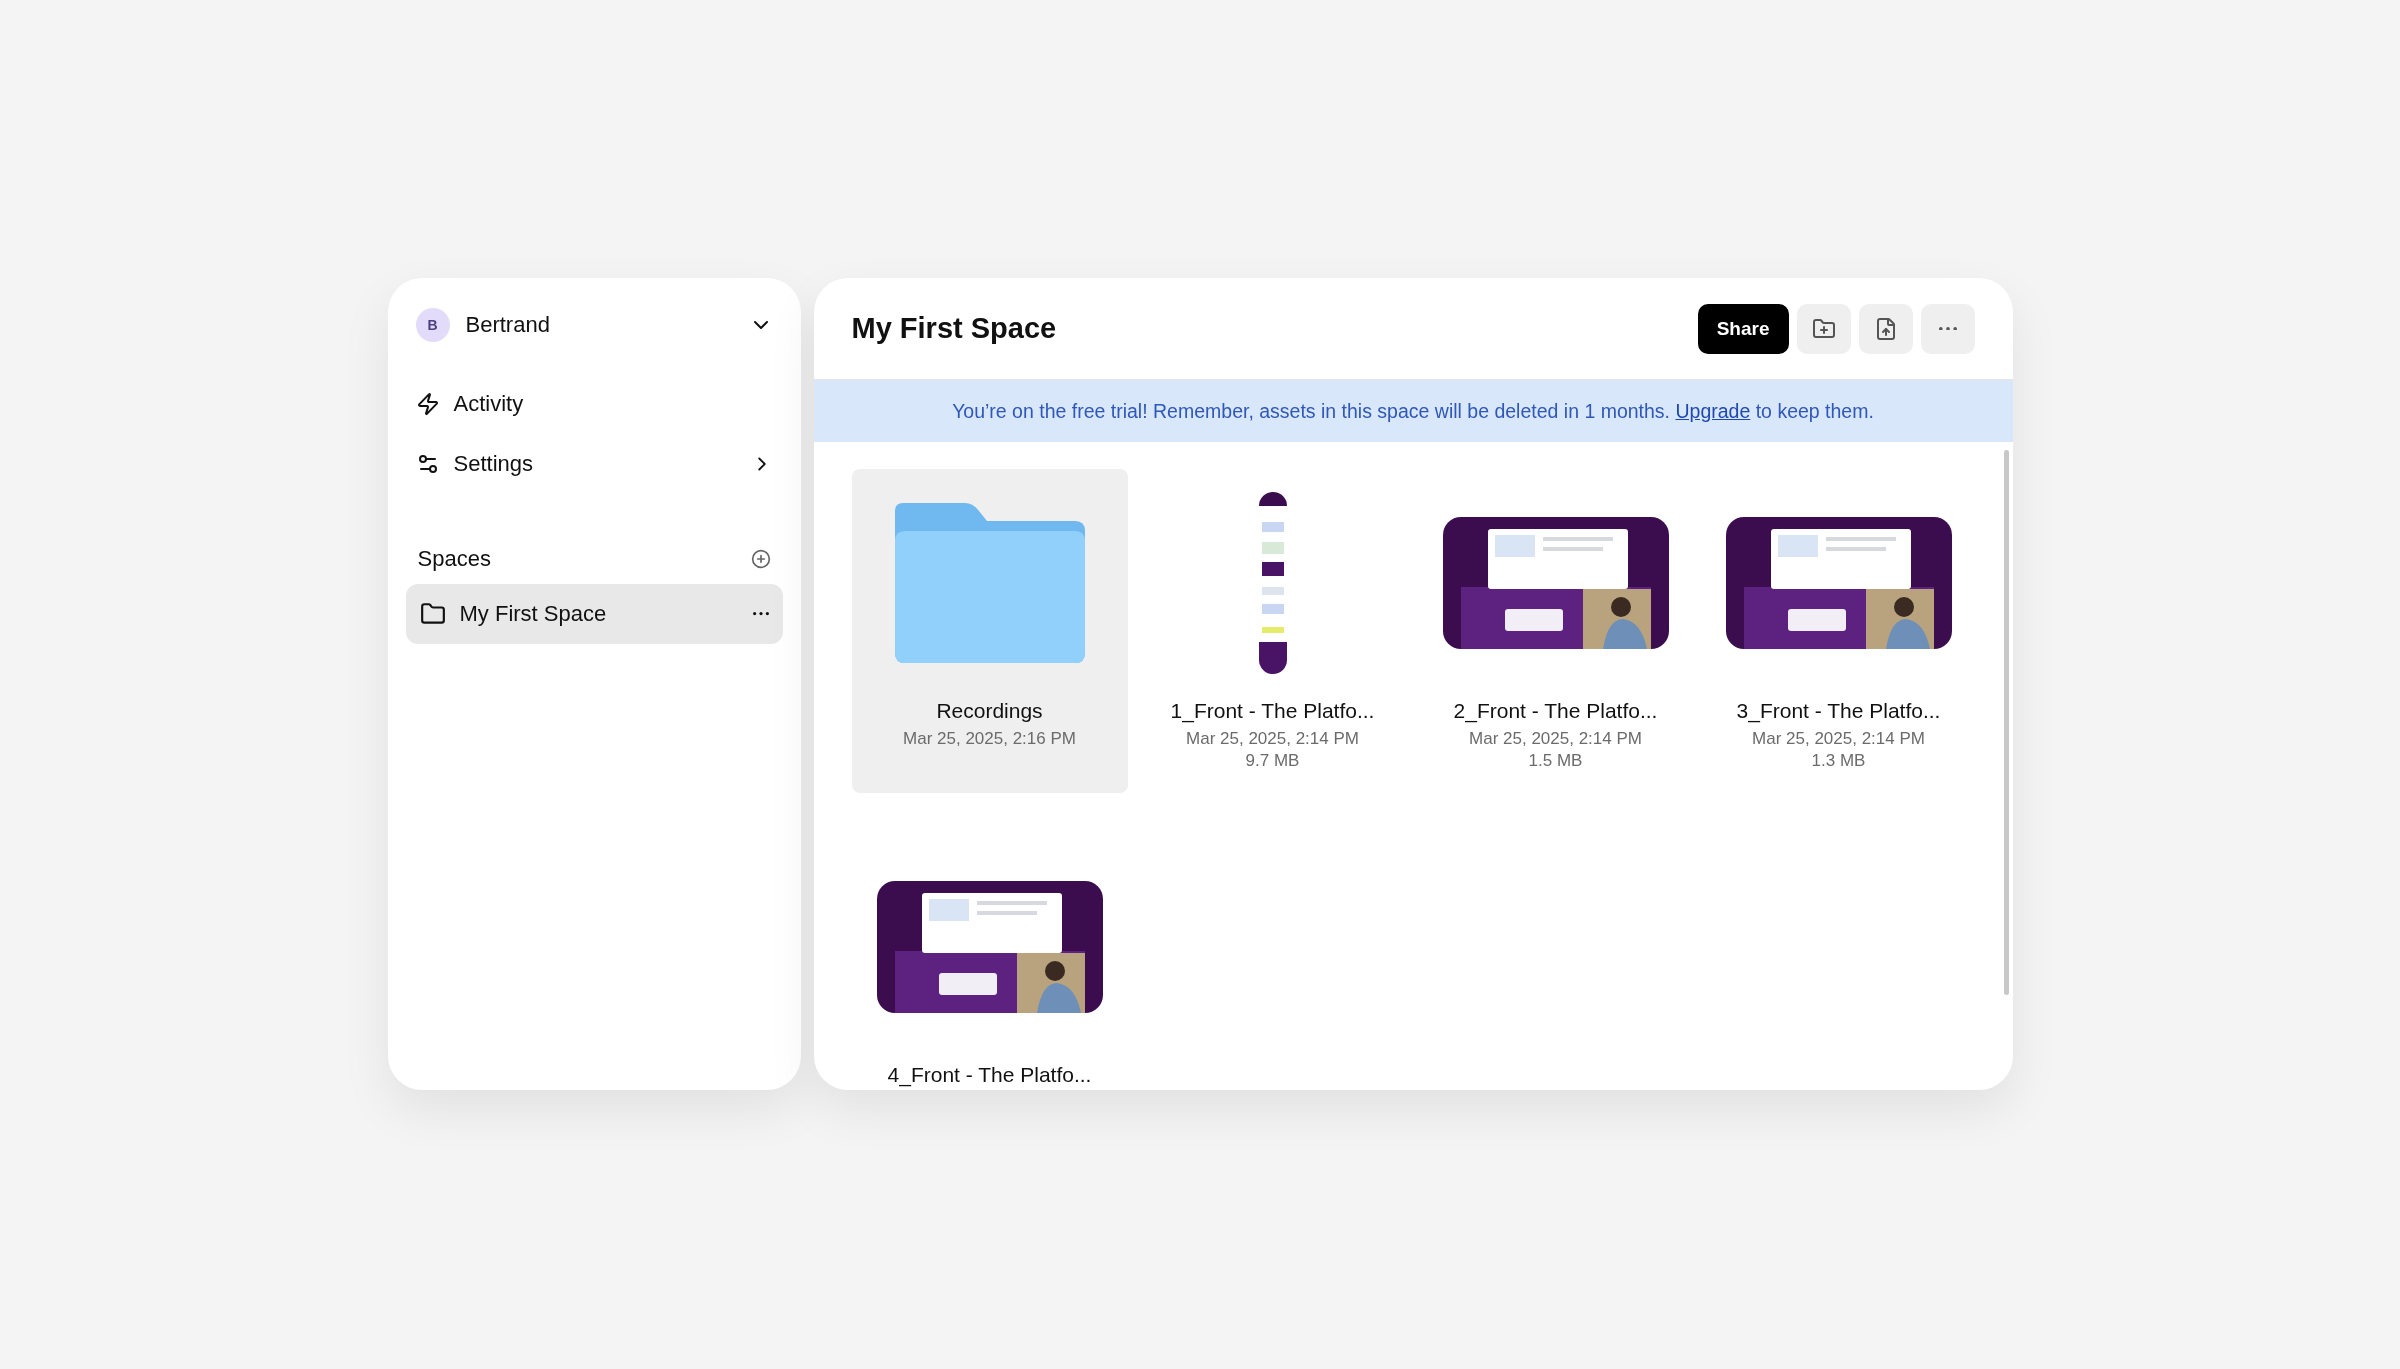  Describe the element at coordinates (1713, 410) in the screenshot. I see `upgrade-link: Upgrade` at that location.